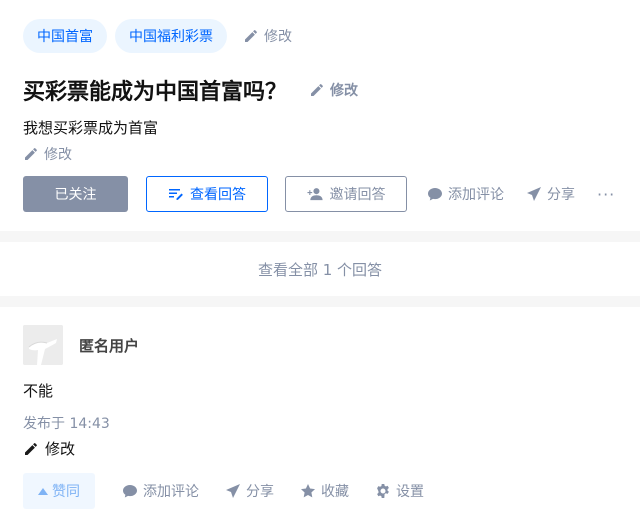 This screenshot has height=523, width=640. What do you see at coordinates (66, 423) in the screenshot?
I see `answer-publish-time: 发布于 14:43` at bounding box center [66, 423].